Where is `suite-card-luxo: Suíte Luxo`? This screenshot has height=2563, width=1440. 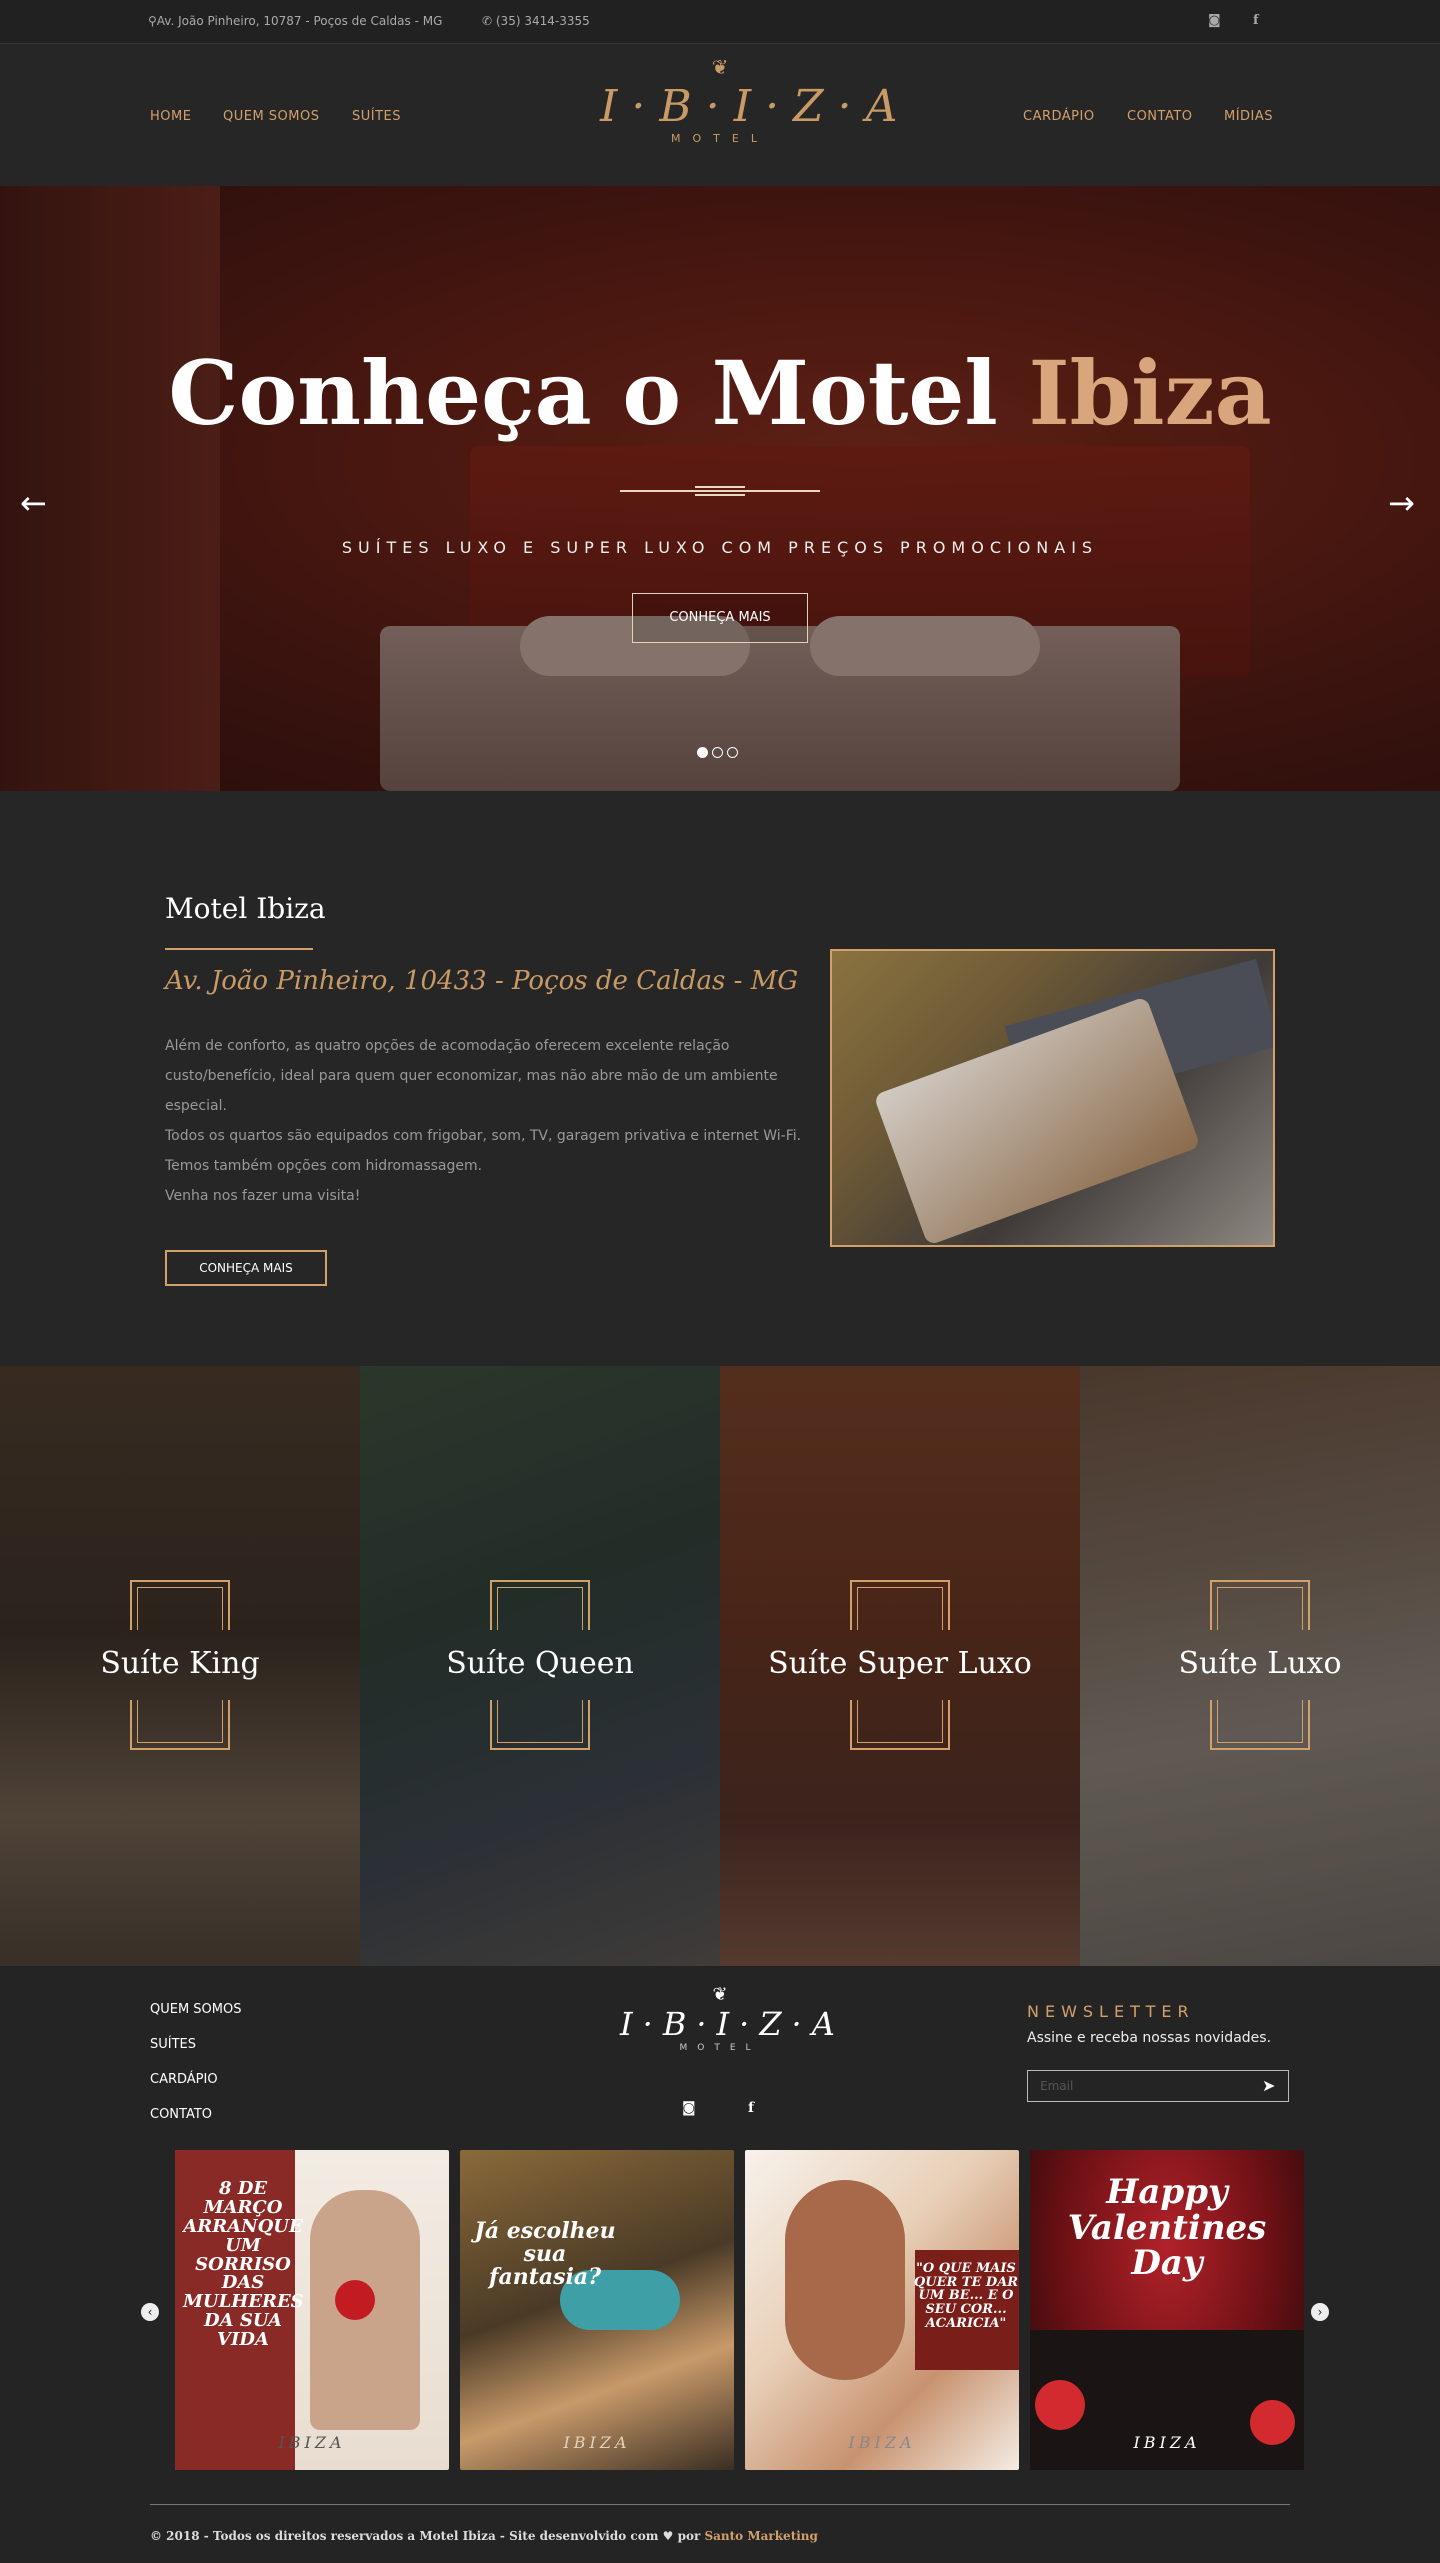 suite-card-luxo: Suíte Luxo is located at coordinates (1260, 1666).